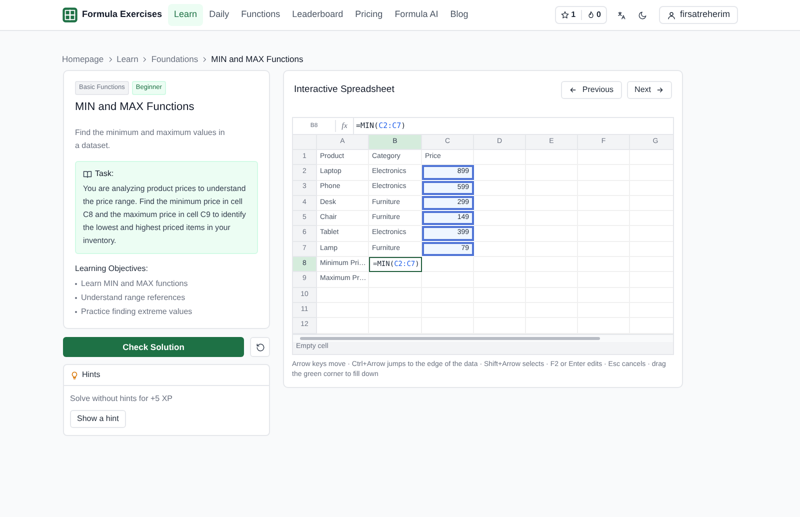 The width and height of the screenshot is (800, 517). Describe the element at coordinates (135, 107) in the screenshot. I see `lesson-title: MIN and MAX Functions` at that location.